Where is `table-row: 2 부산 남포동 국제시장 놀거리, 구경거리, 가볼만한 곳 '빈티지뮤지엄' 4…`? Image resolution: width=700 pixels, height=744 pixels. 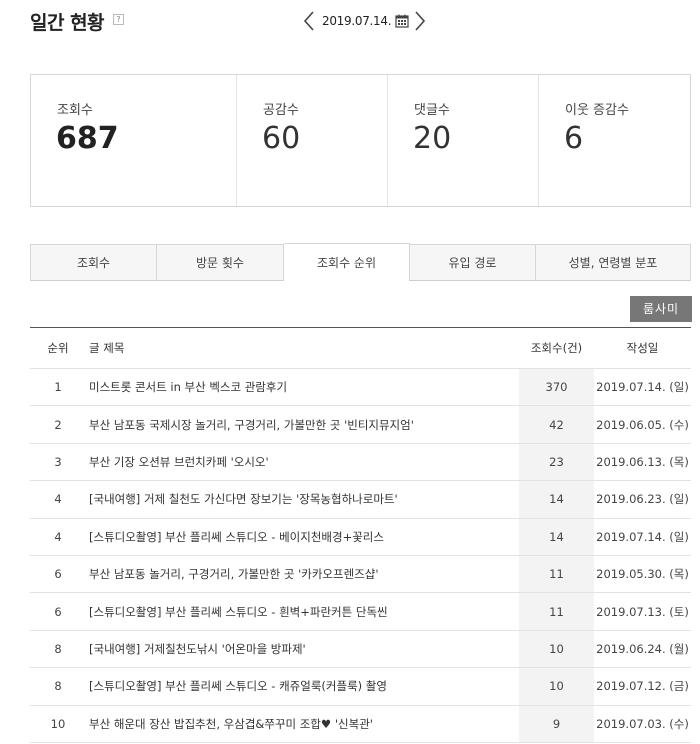
table-row: 2 부산 남포동 국제시장 놀거리, 구경거리, 가볼만한 곳 '빈티지뮤지엄' 4… is located at coordinates (360, 425).